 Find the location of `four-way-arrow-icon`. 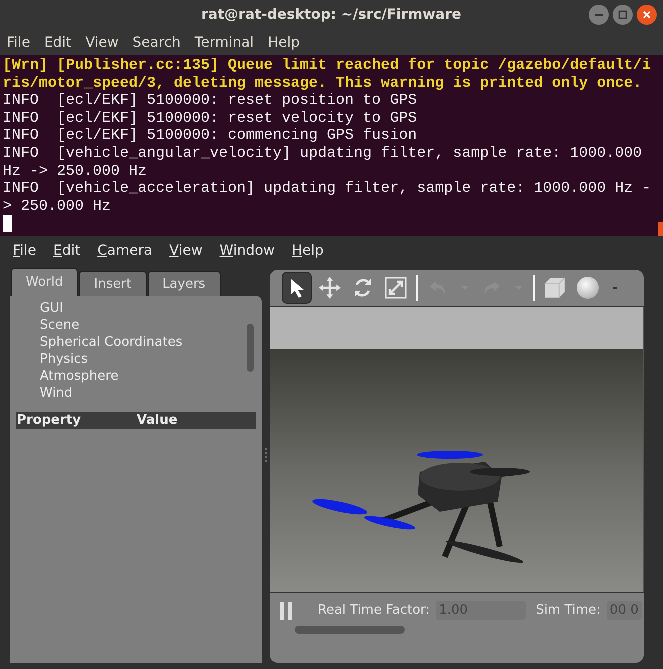

four-way-arrow-icon is located at coordinates (330, 288).